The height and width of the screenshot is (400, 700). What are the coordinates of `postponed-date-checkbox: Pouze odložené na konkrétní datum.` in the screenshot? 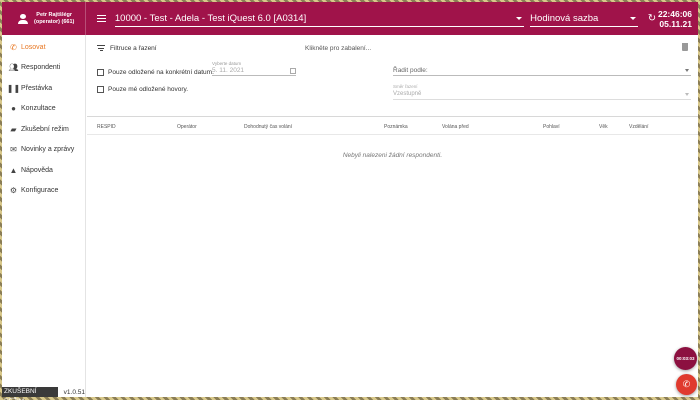 It's located at (155, 72).